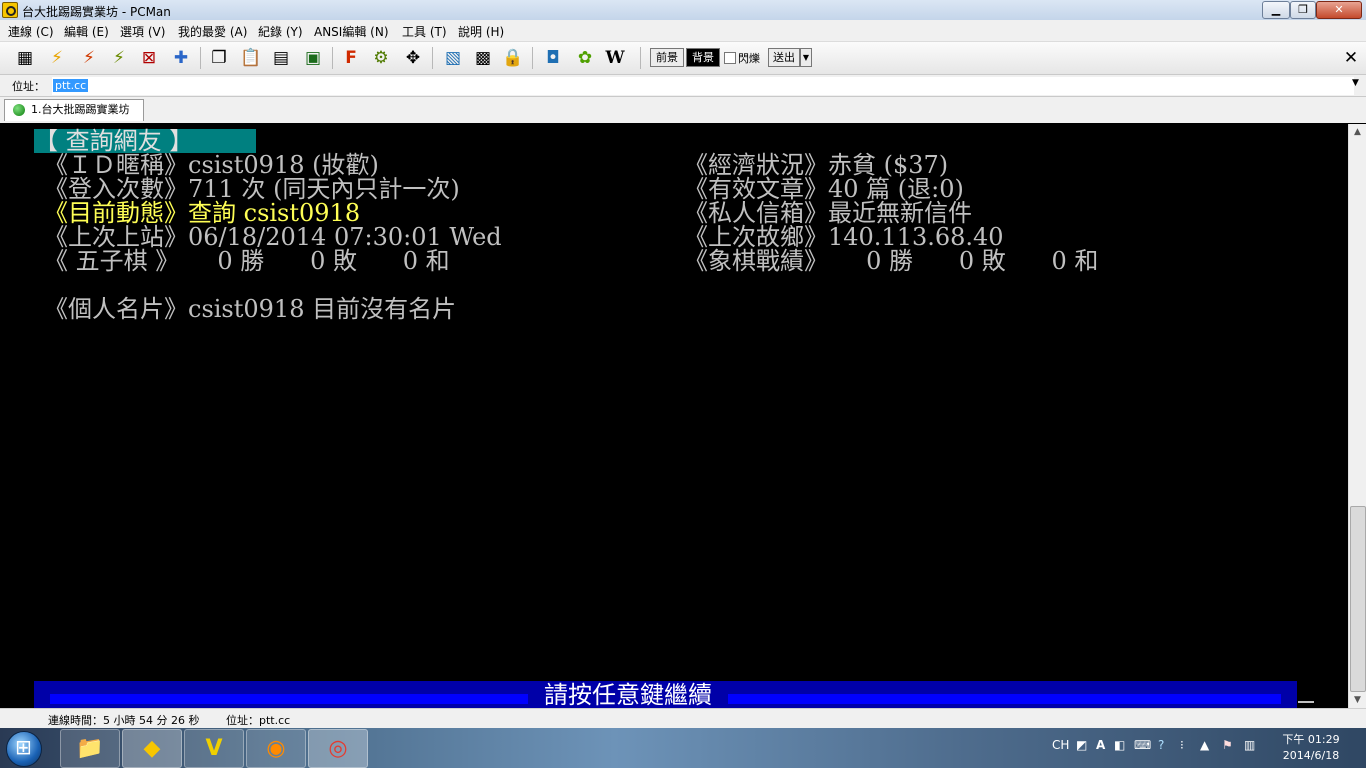 The image size is (1366, 768). Describe the element at coordinates (1311, 739) in the screenshot. I see `clock-time: 下午 01:29` at that location.